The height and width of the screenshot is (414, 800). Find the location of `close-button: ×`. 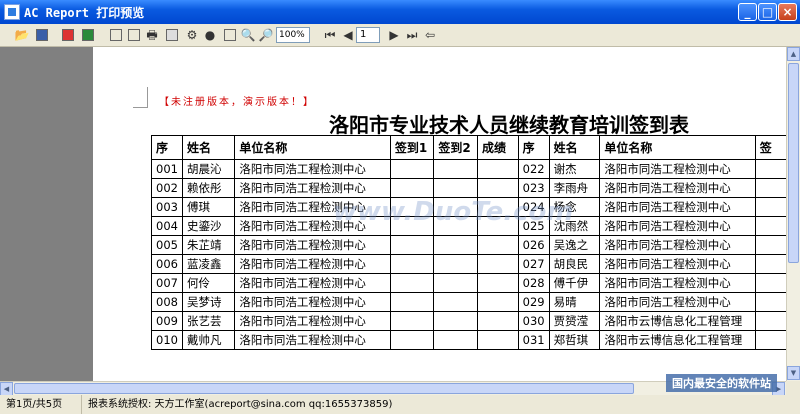

close-button: × is located at coordinates (787, 12).